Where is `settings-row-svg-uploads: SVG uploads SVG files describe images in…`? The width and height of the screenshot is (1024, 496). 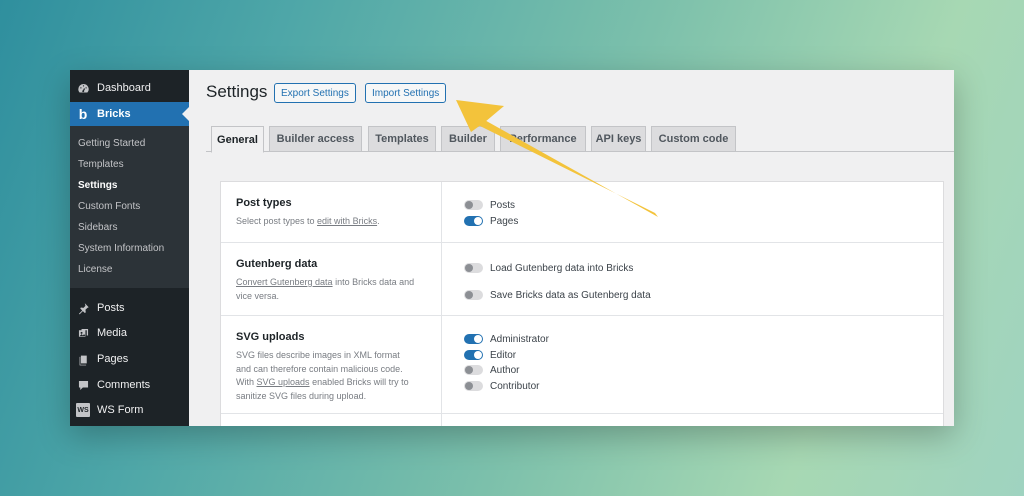 settings-row-svg-uploads: SVG uploads SVG files describe images in… is located at coordinates (582, 365).